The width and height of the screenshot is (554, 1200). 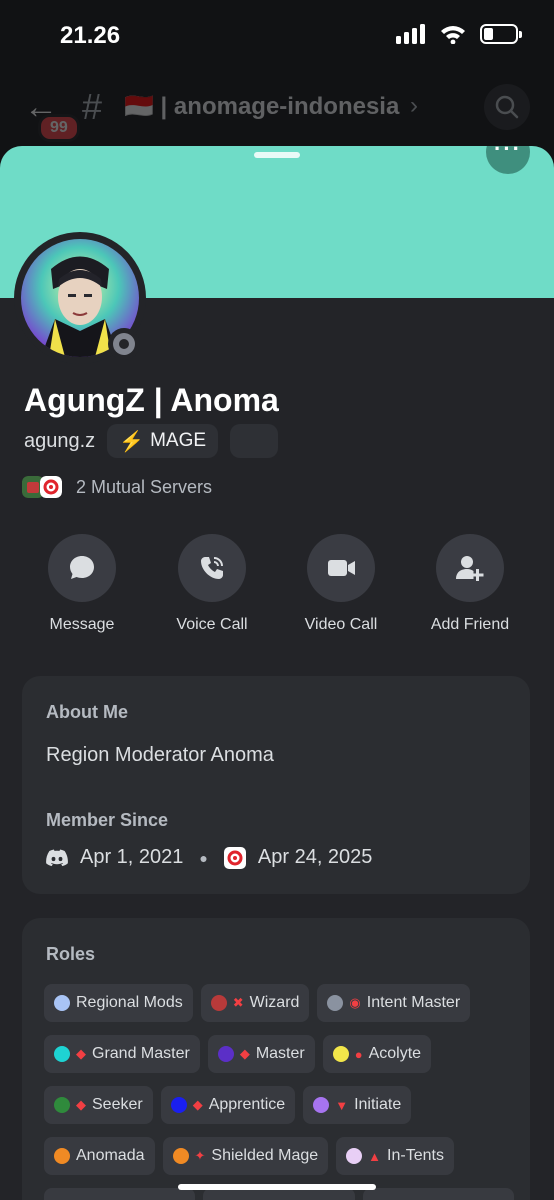 What do you see at coordinates (247, 1104) in the screenshot?
I see `role-name: Apprentice` at bounding box center [247, 1104].